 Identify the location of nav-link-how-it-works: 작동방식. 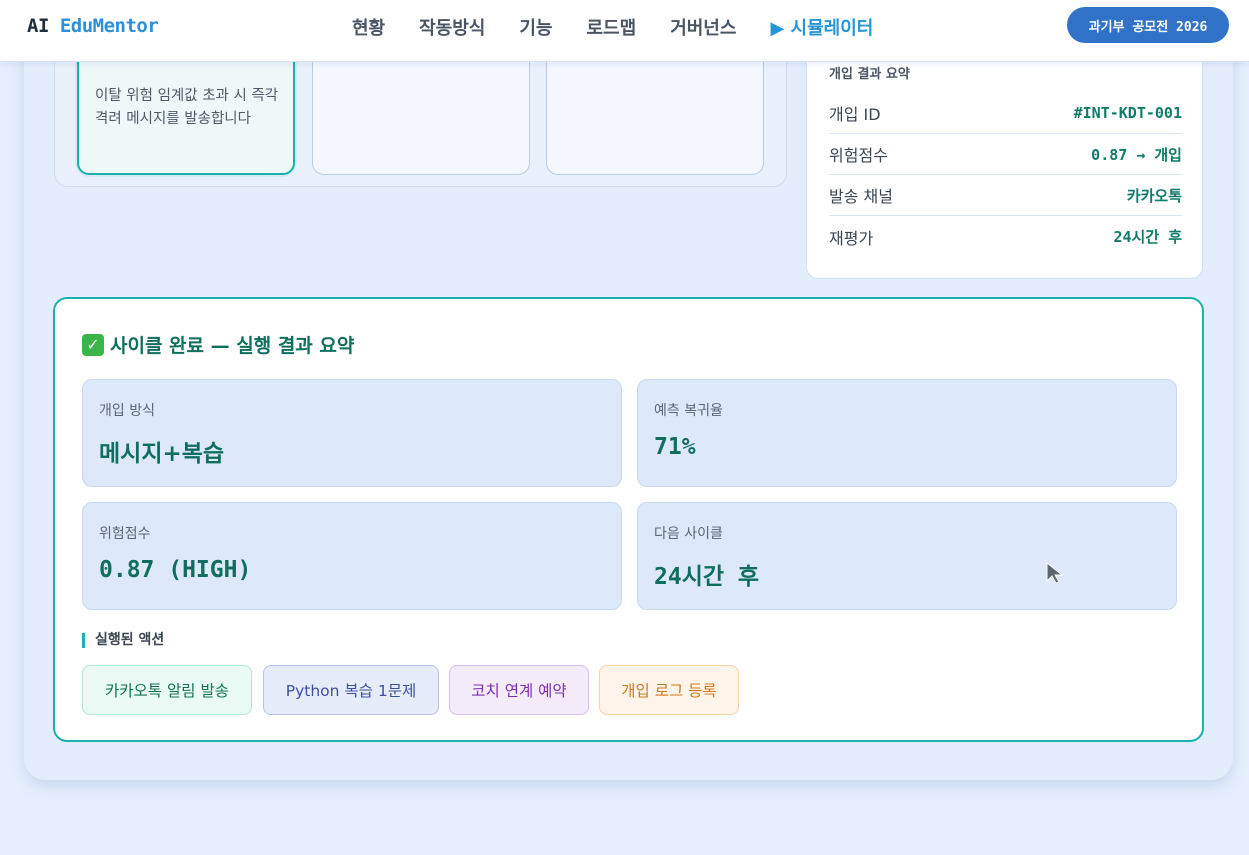
(452, 27).